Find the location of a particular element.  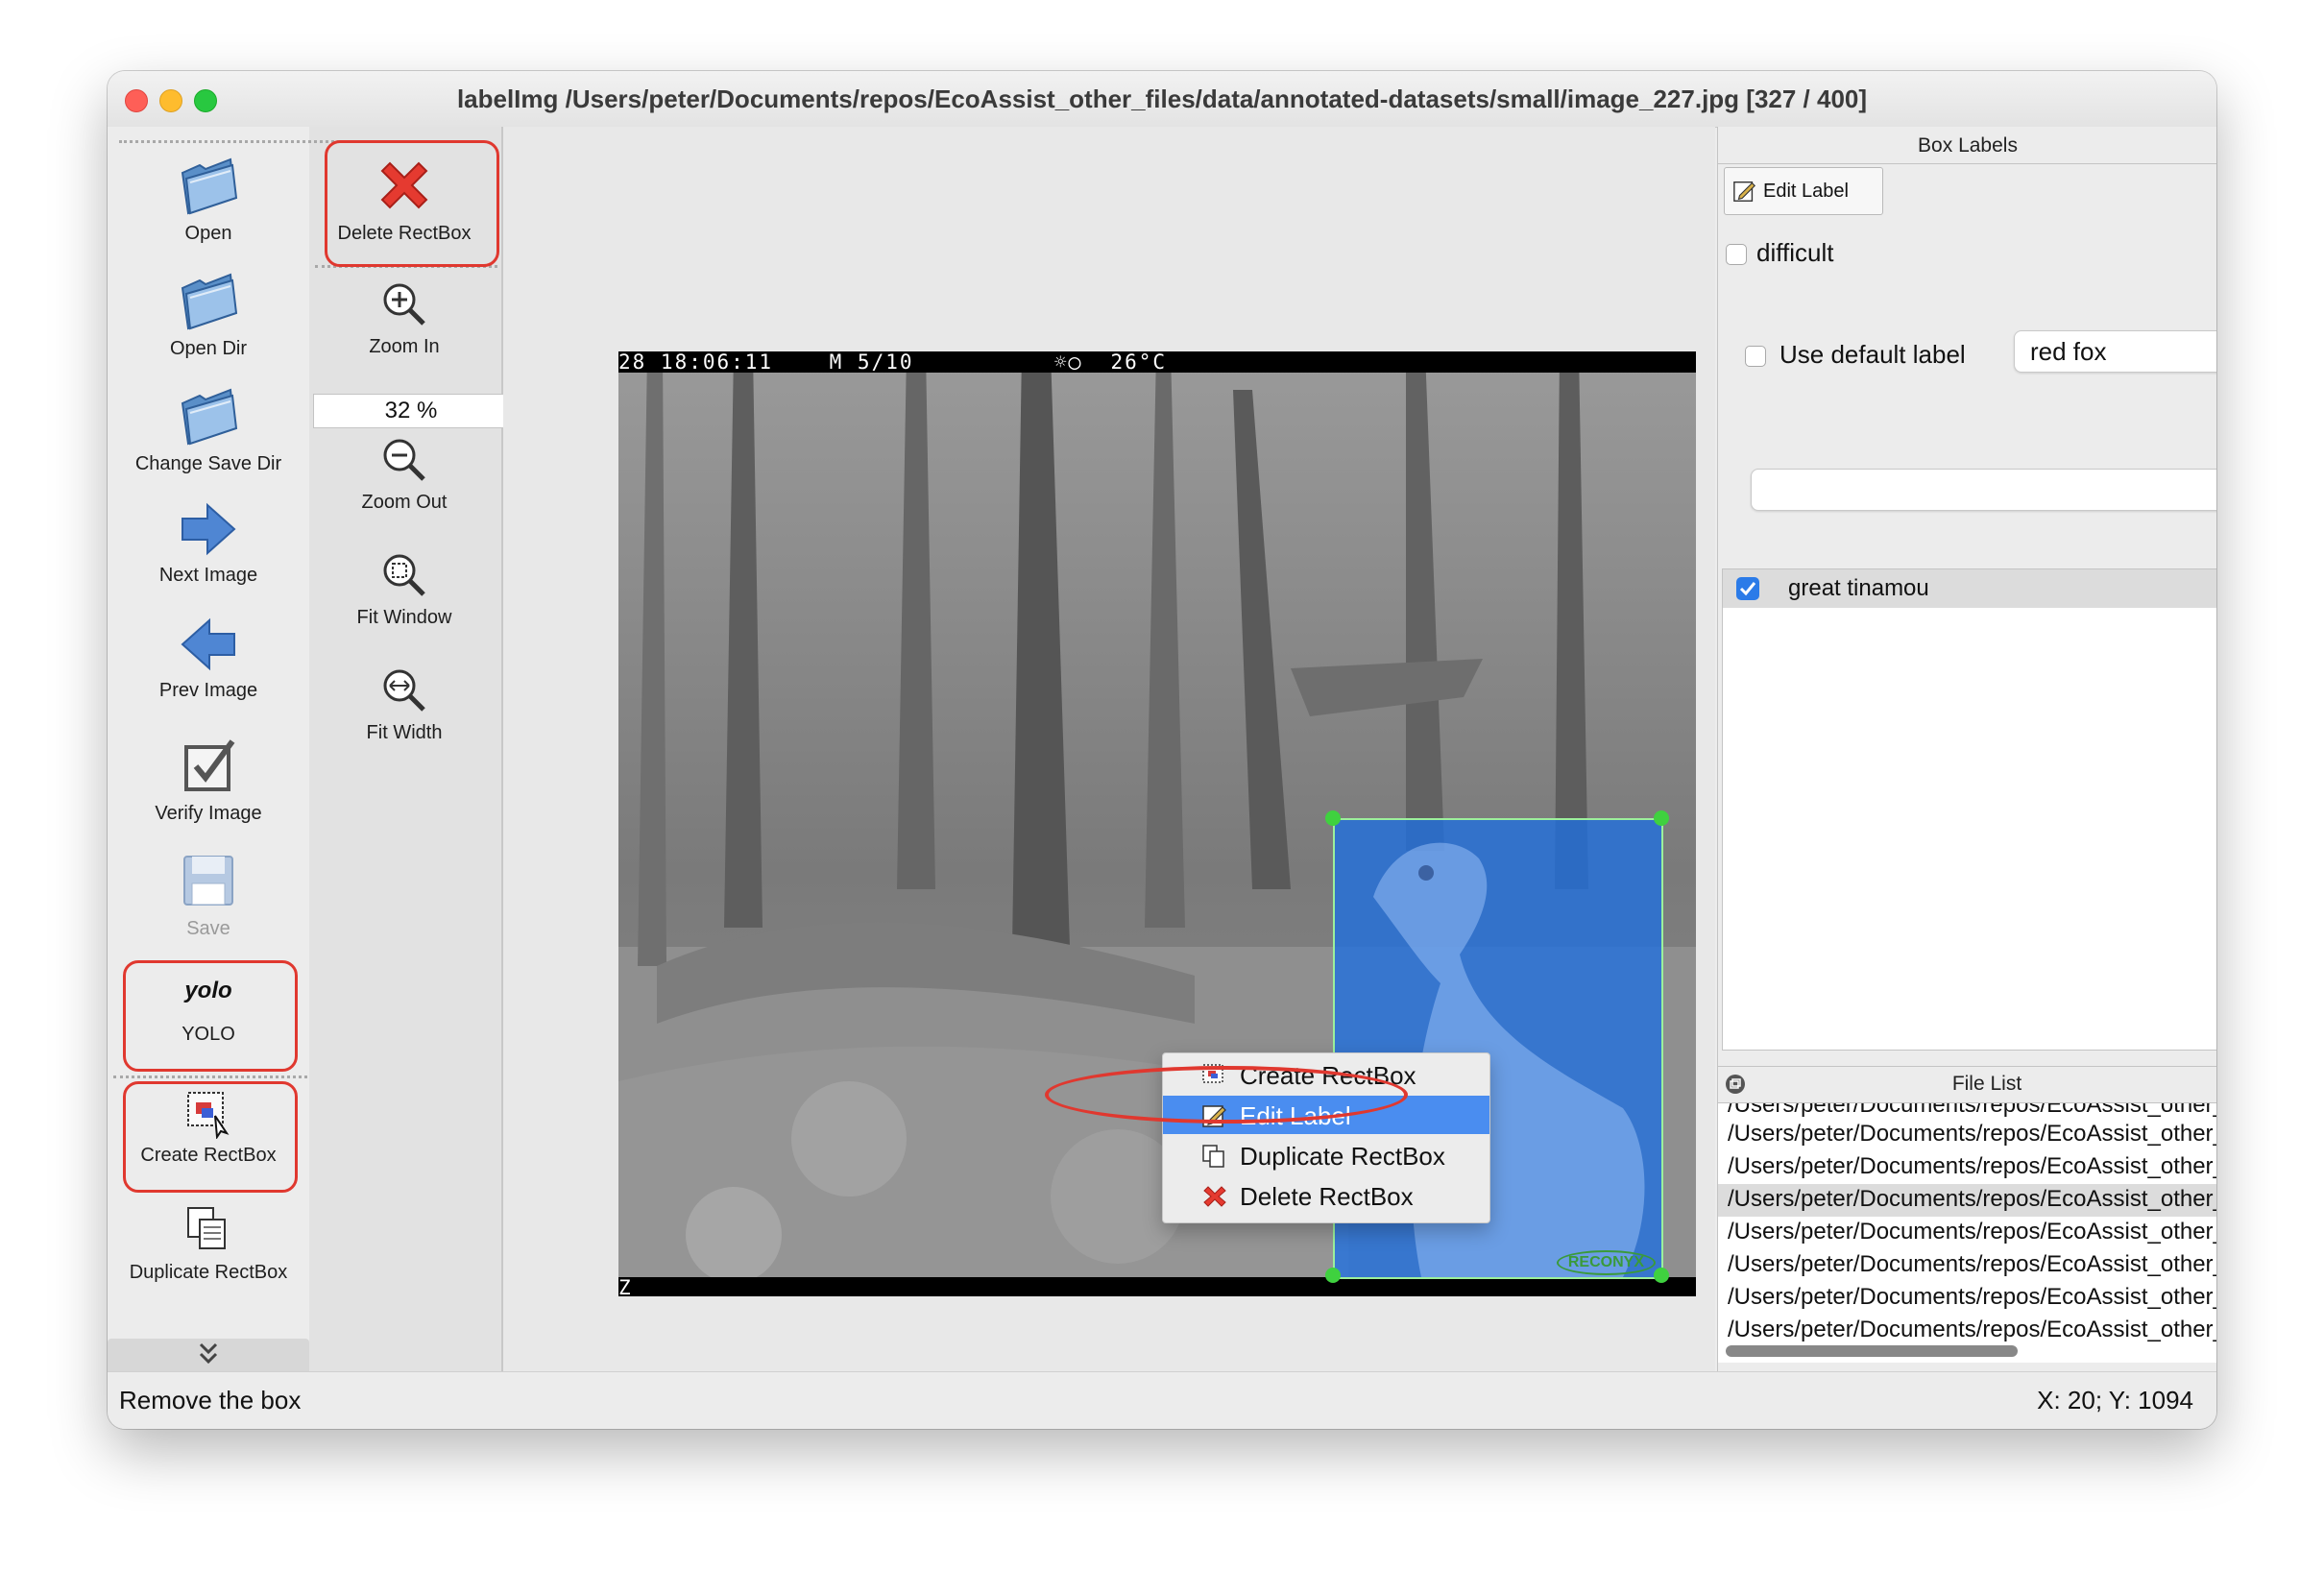

toolbar-overflow-button is located at coordinates (208, 1355).